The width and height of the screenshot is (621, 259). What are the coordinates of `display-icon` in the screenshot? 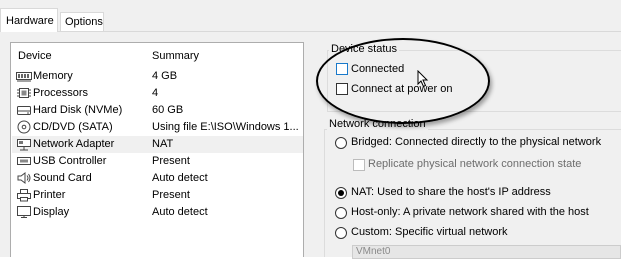 It's located at (24, 212).